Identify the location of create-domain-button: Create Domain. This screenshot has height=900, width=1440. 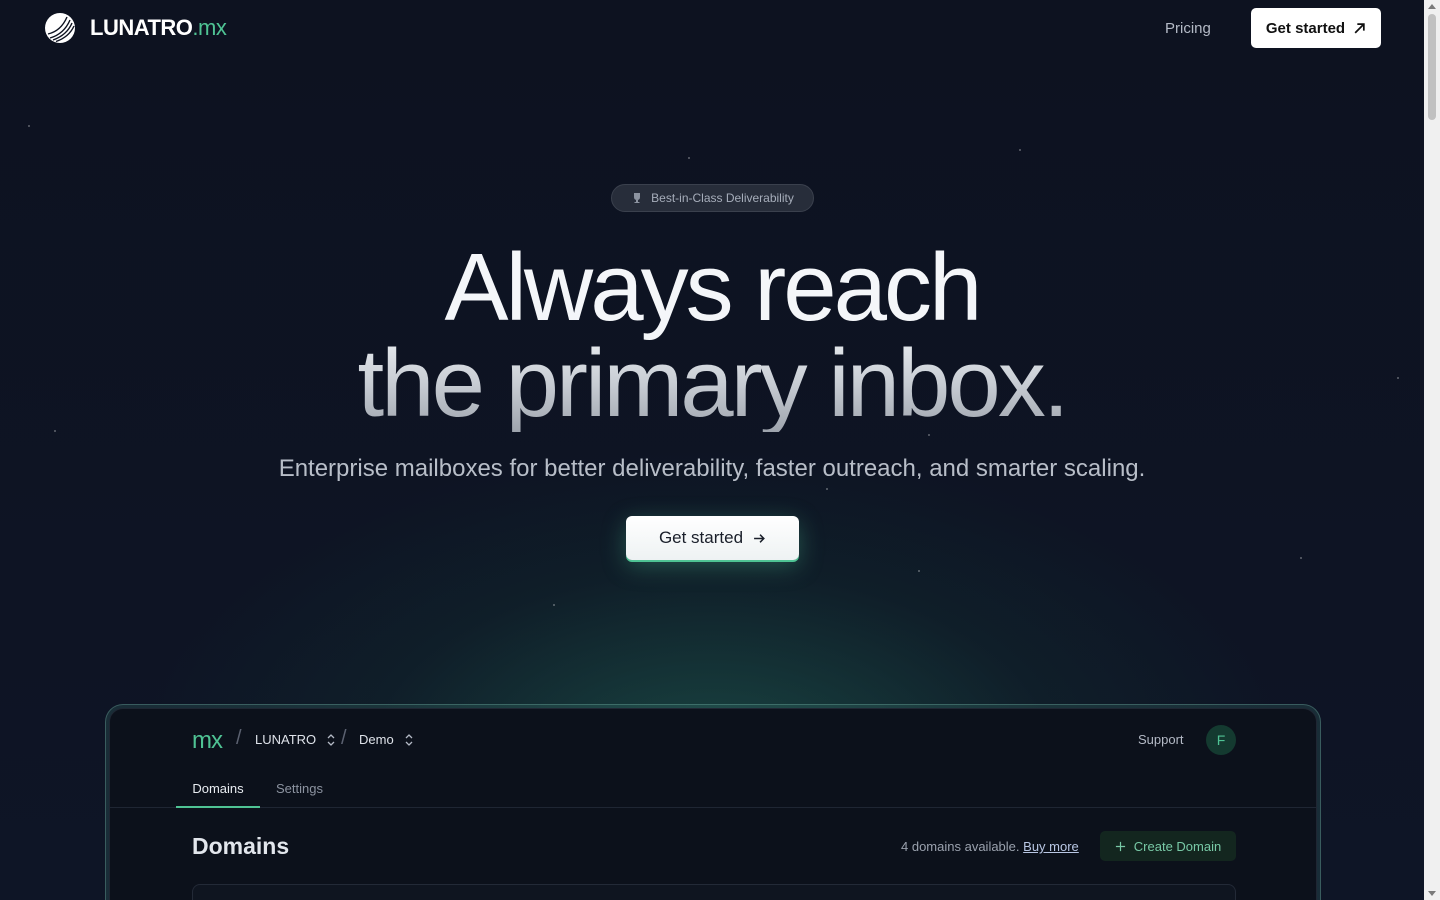
(1168, 846).